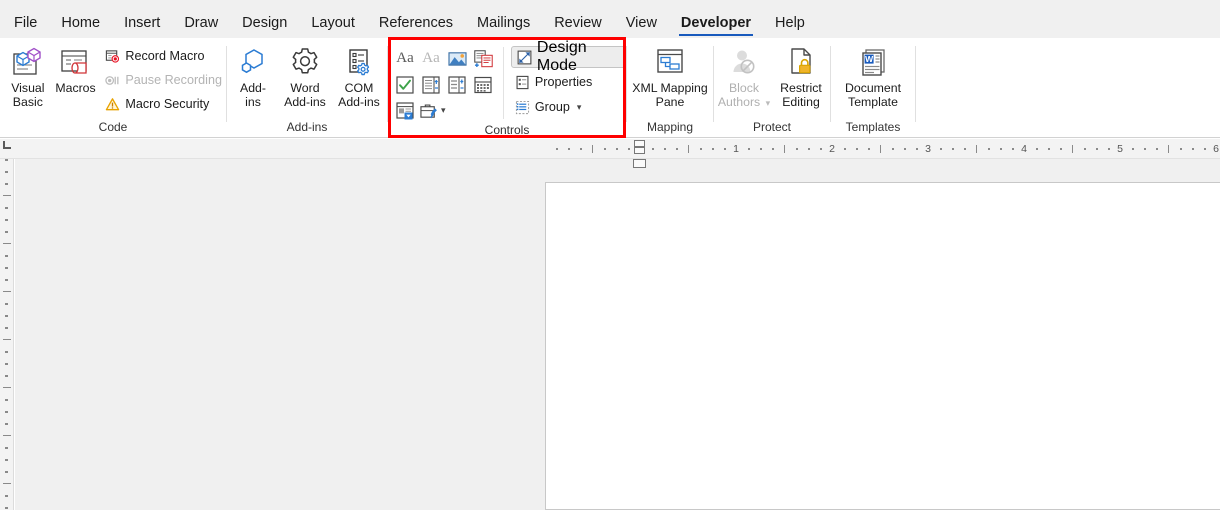  I want to click on small-button-label: Pause Recording, so click(173, 80).